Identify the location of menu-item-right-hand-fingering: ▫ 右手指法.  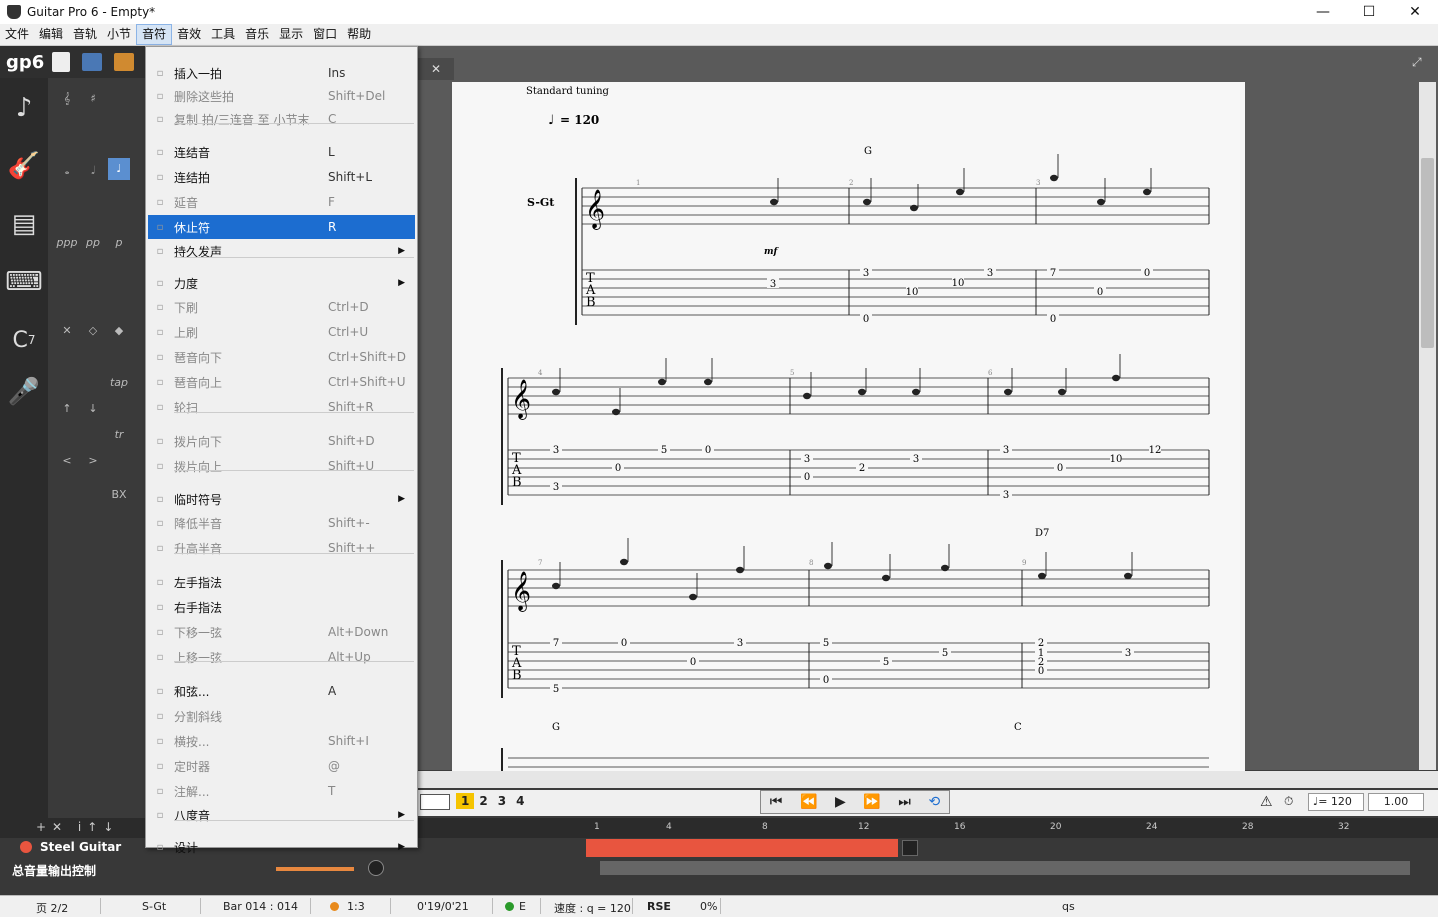
(281, 607).